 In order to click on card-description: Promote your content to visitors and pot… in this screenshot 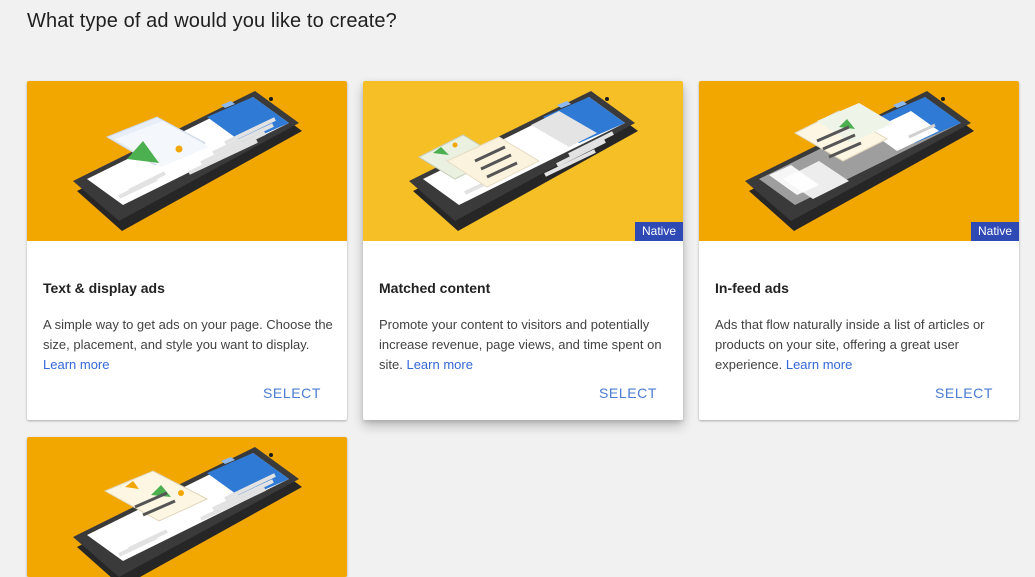, I will do `click(520, 344)`.